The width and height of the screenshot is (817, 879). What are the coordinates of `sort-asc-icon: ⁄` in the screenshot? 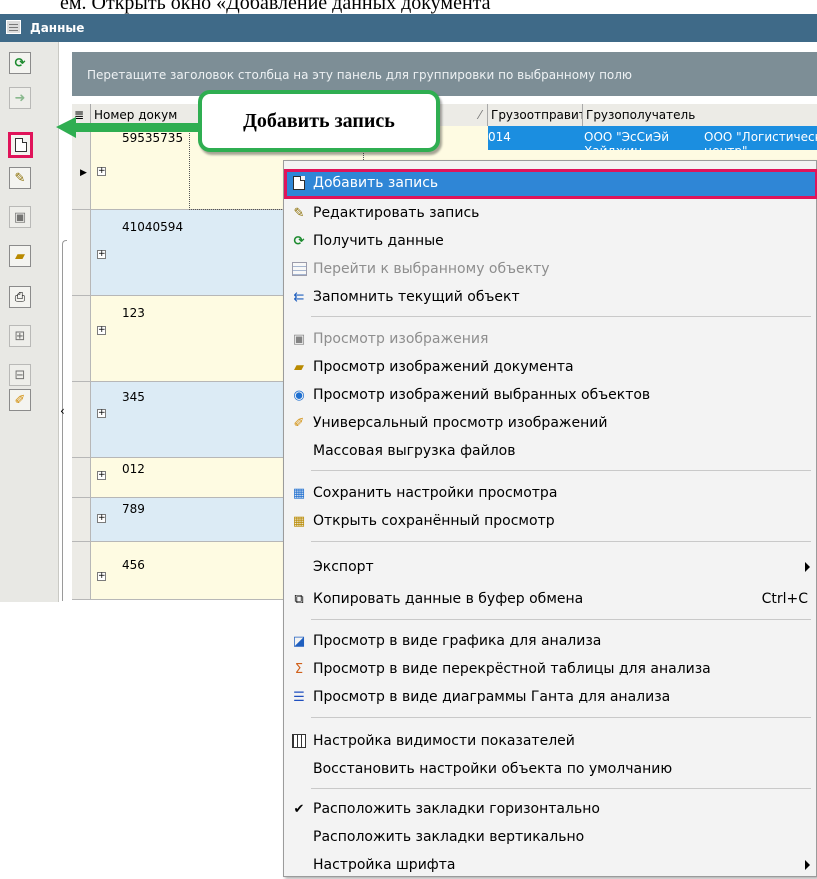 It's located at (479, 115).